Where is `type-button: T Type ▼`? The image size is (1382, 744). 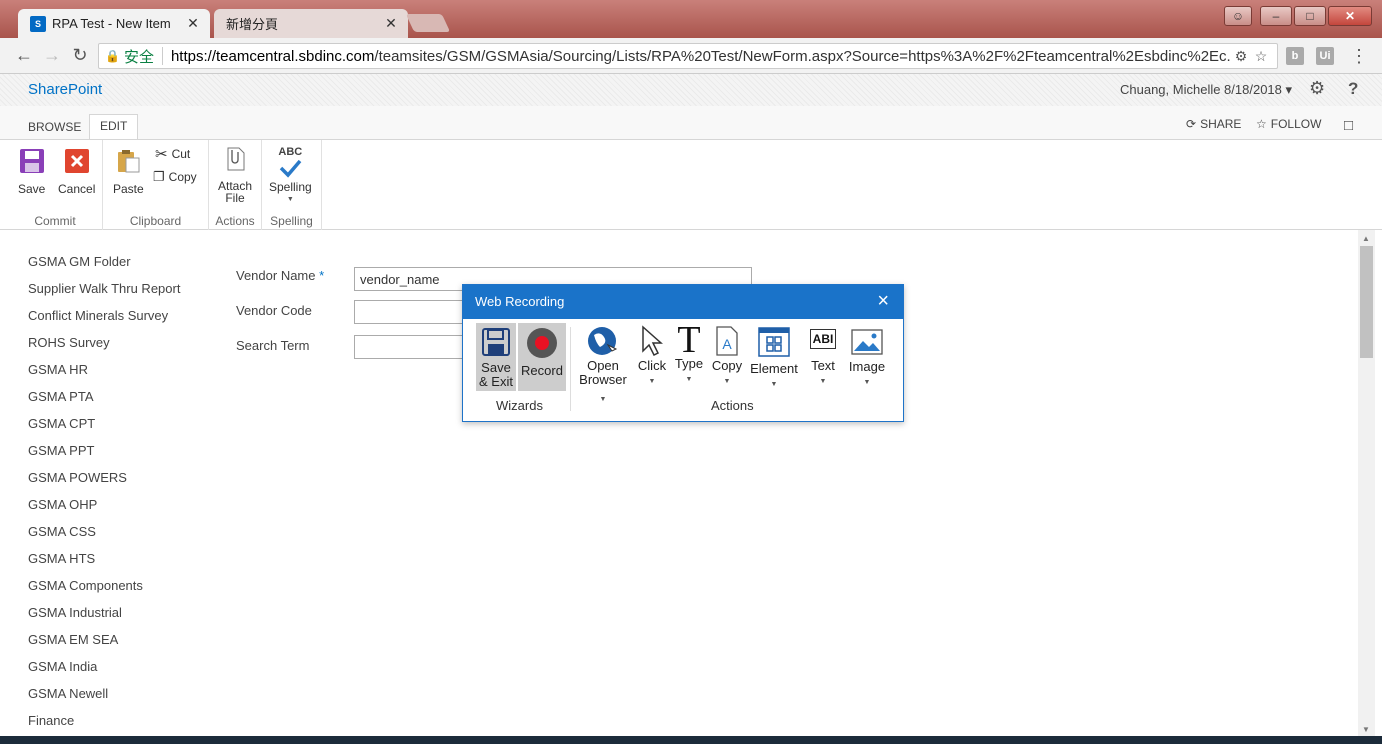
type-button: T Type ▼ is located at coordinates (689, 354).